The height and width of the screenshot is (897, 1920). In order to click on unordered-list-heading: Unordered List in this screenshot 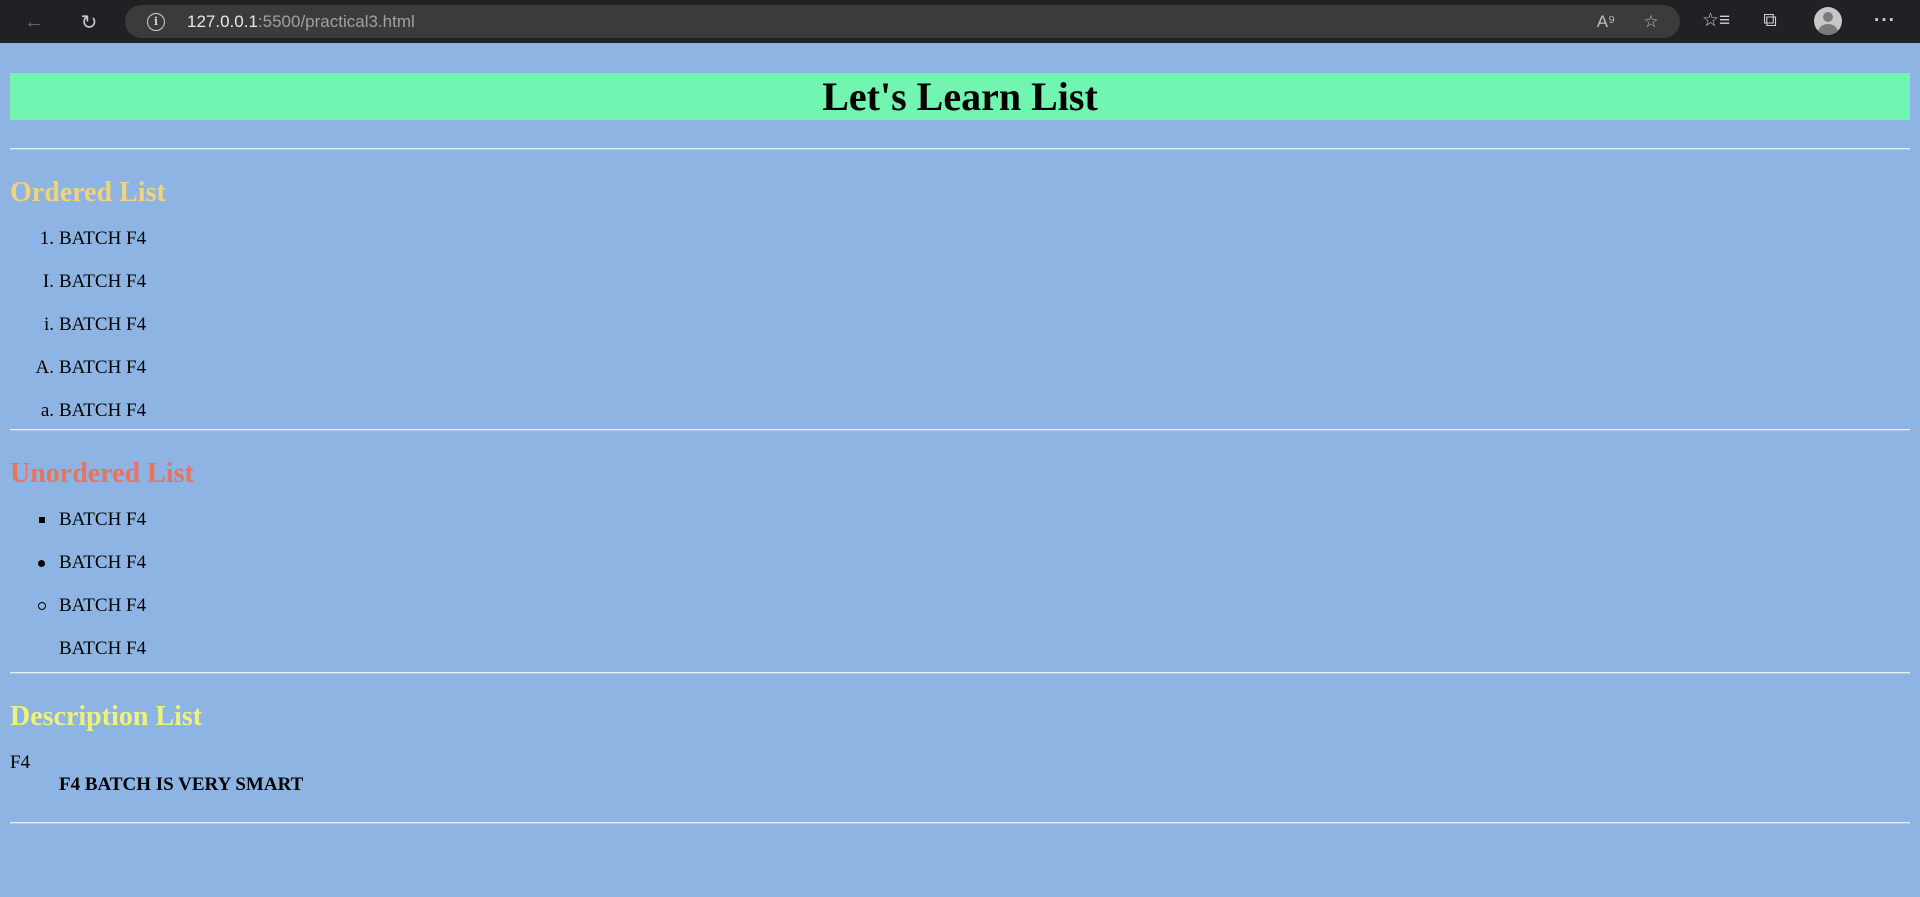, I will do `click(102, 473)`.